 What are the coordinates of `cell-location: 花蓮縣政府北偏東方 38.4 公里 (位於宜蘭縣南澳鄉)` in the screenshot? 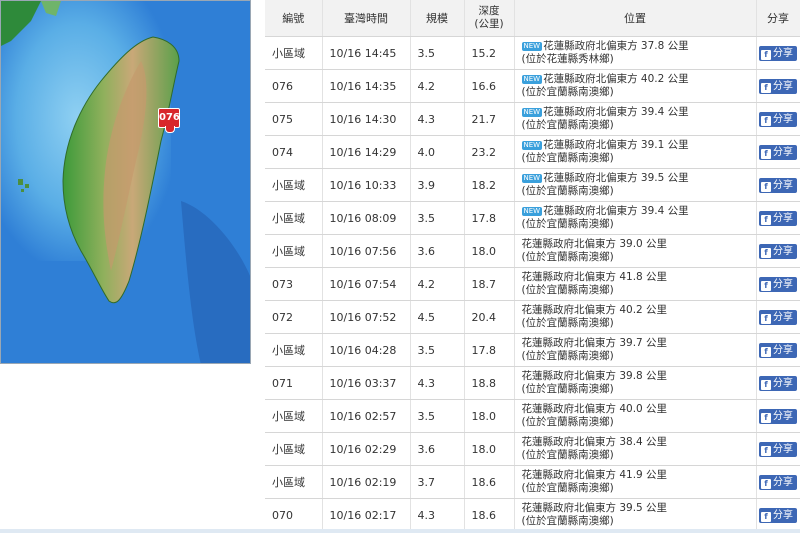 It's located at (635, 449).